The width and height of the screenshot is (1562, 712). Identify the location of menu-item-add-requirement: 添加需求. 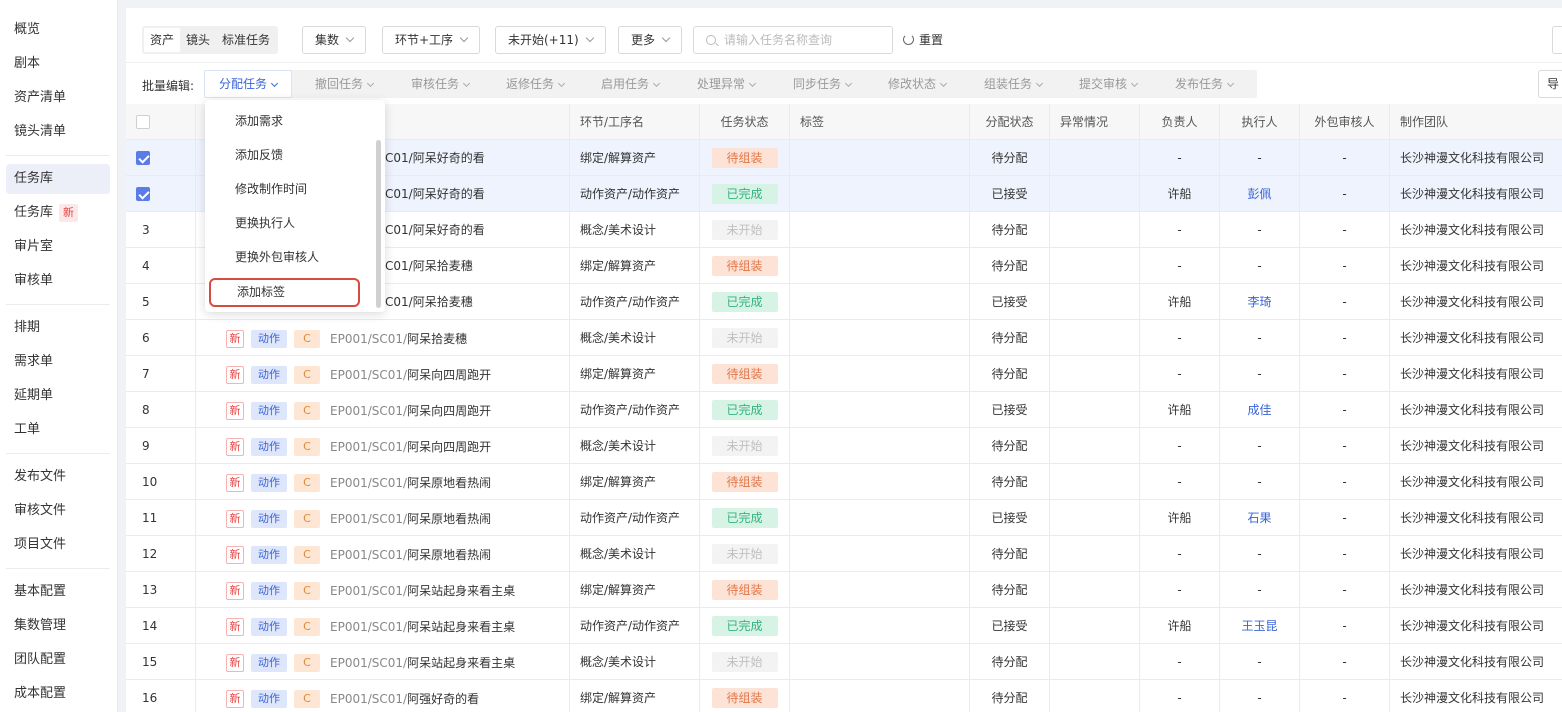
(290, 121).